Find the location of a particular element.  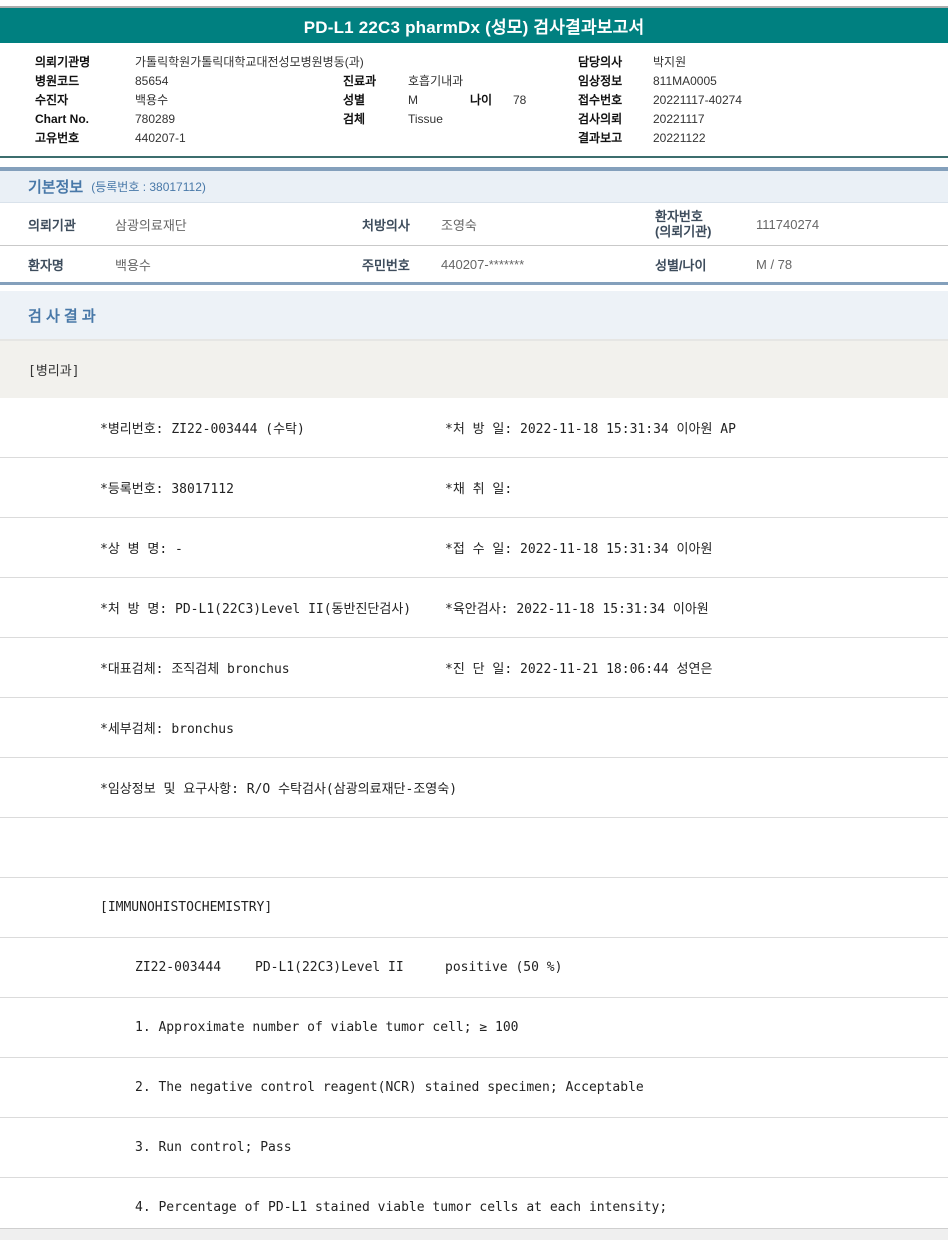

page-title: PD-L1 22C3 pharmDx (성모) 검사결과보고서 is located at coordinates (474, 27).